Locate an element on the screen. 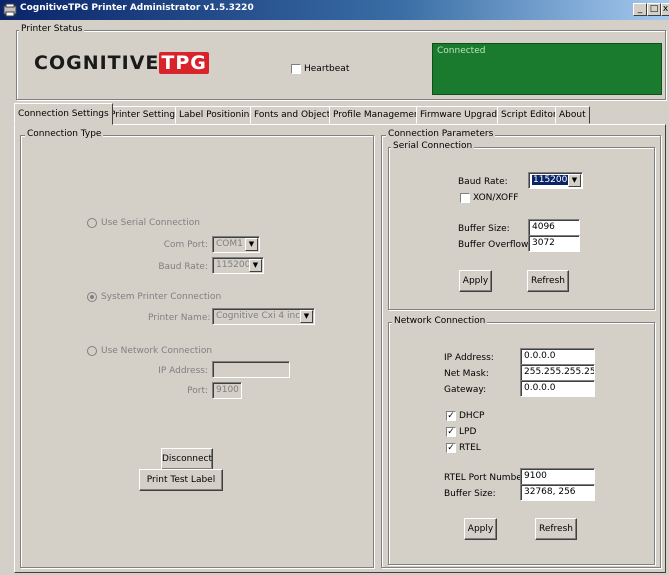 The height and width of the screenshot is (575, 669). lpd-label: LPD is located at coordinates (468, 432).